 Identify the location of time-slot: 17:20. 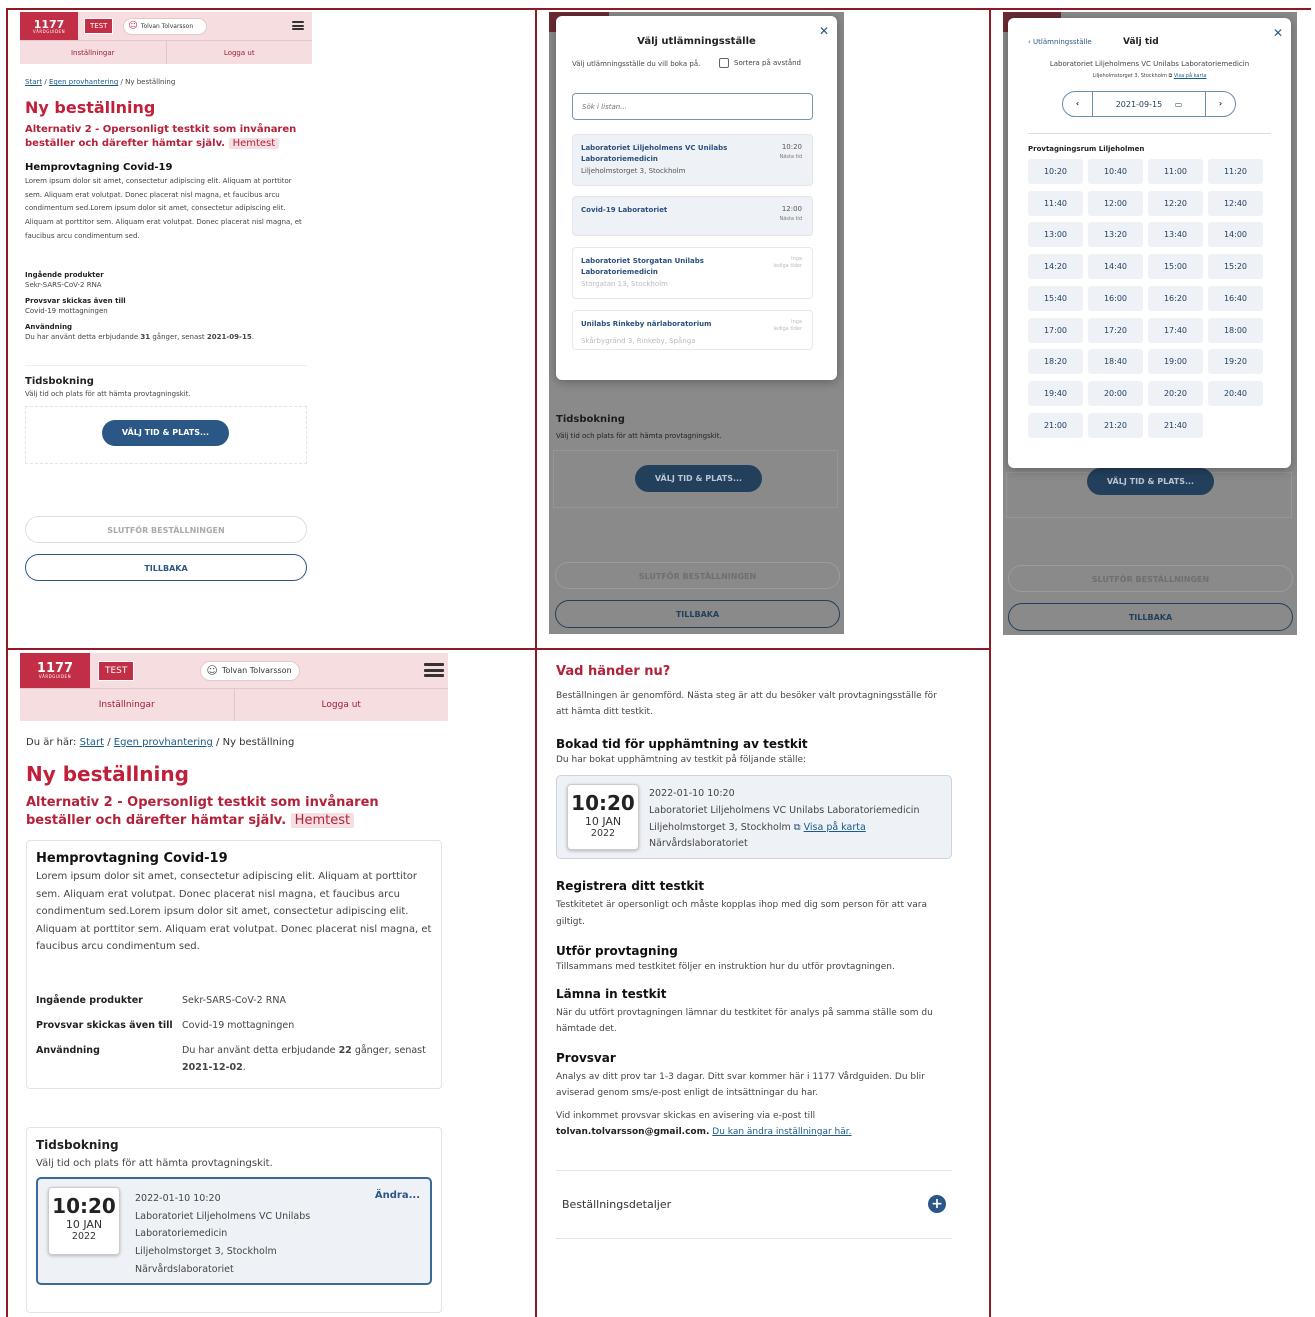
(1115, 330).